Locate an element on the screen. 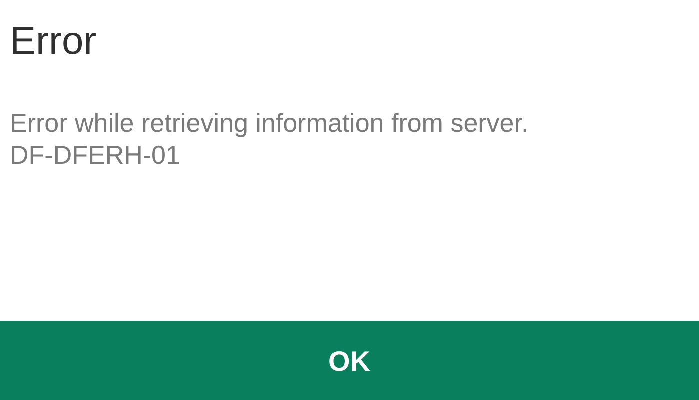  error-code: DF-DFERH-01 is located at coordinates (95, 155).